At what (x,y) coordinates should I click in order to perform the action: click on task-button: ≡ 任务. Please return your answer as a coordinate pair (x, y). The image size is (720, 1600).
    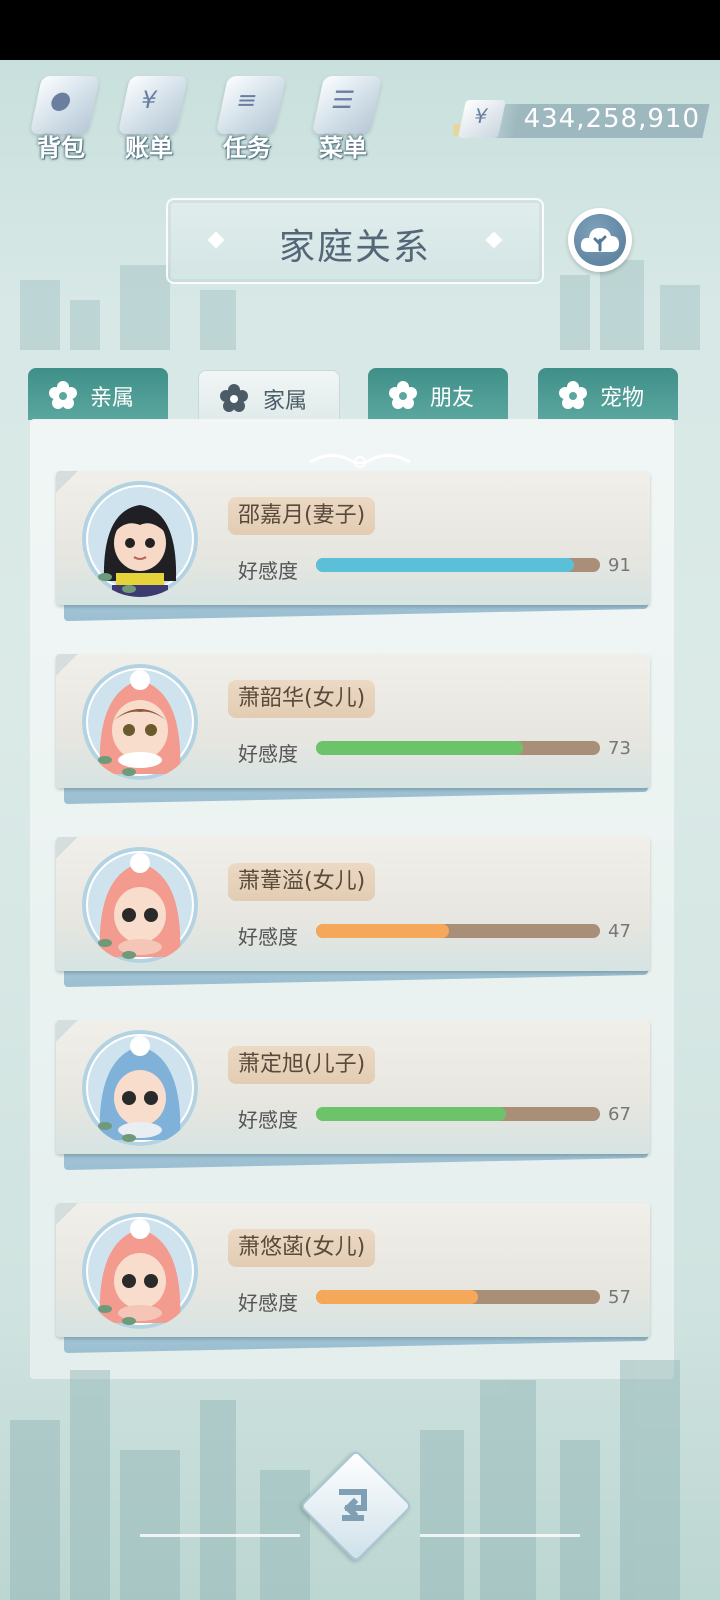
    Looking at the image, I should click on (247, 117).